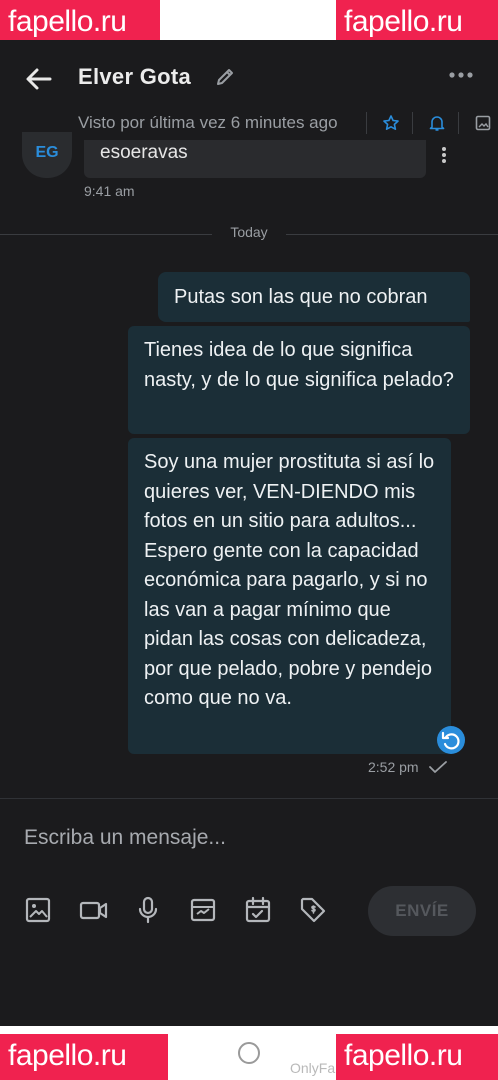 Image resolution: width=498 pixels, height=1080 pixels. Describe the element at coordinates (313, 910) in the screenshot. I see `price-tag-icon` at that location.